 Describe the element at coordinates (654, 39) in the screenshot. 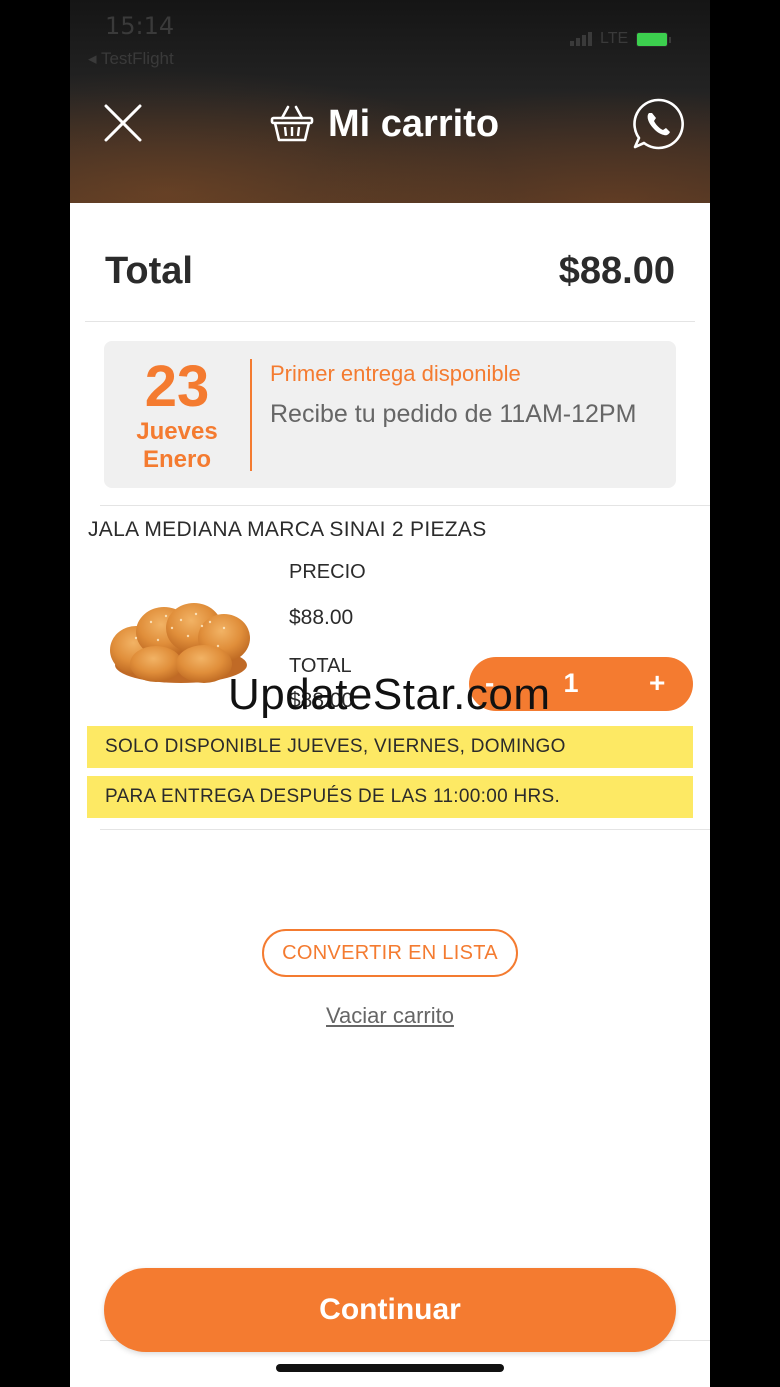

I see `battery-icon` at that location.